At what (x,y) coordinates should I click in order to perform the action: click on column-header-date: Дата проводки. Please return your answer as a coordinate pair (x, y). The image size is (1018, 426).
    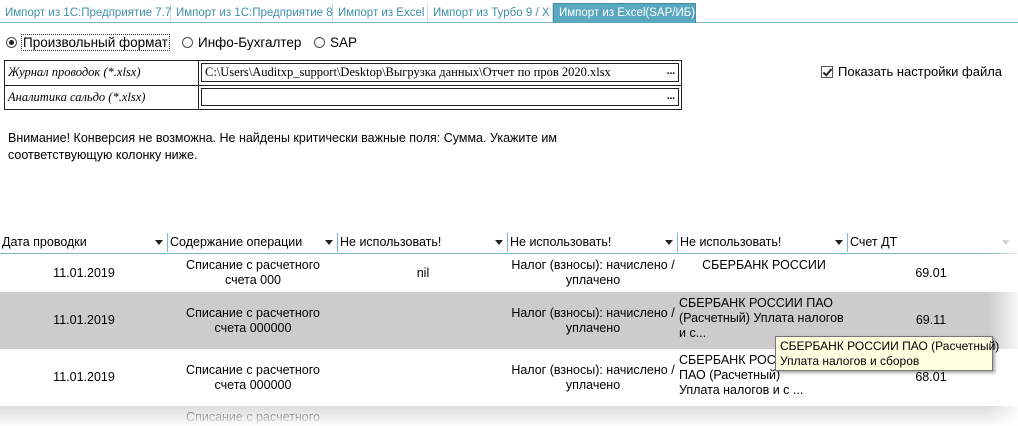
    Looking at the image, I should click on (84, 242).